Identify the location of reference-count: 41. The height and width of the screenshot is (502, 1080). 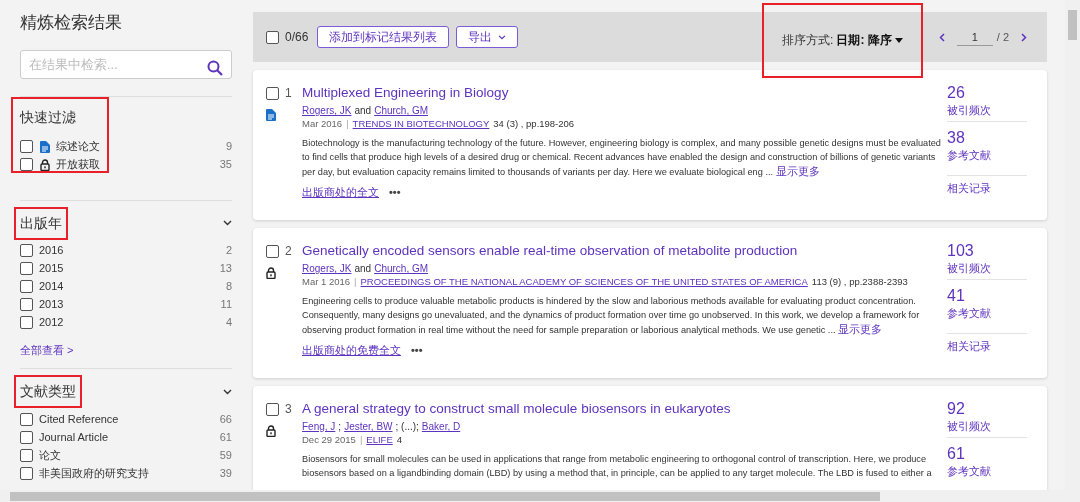
(987, 295).